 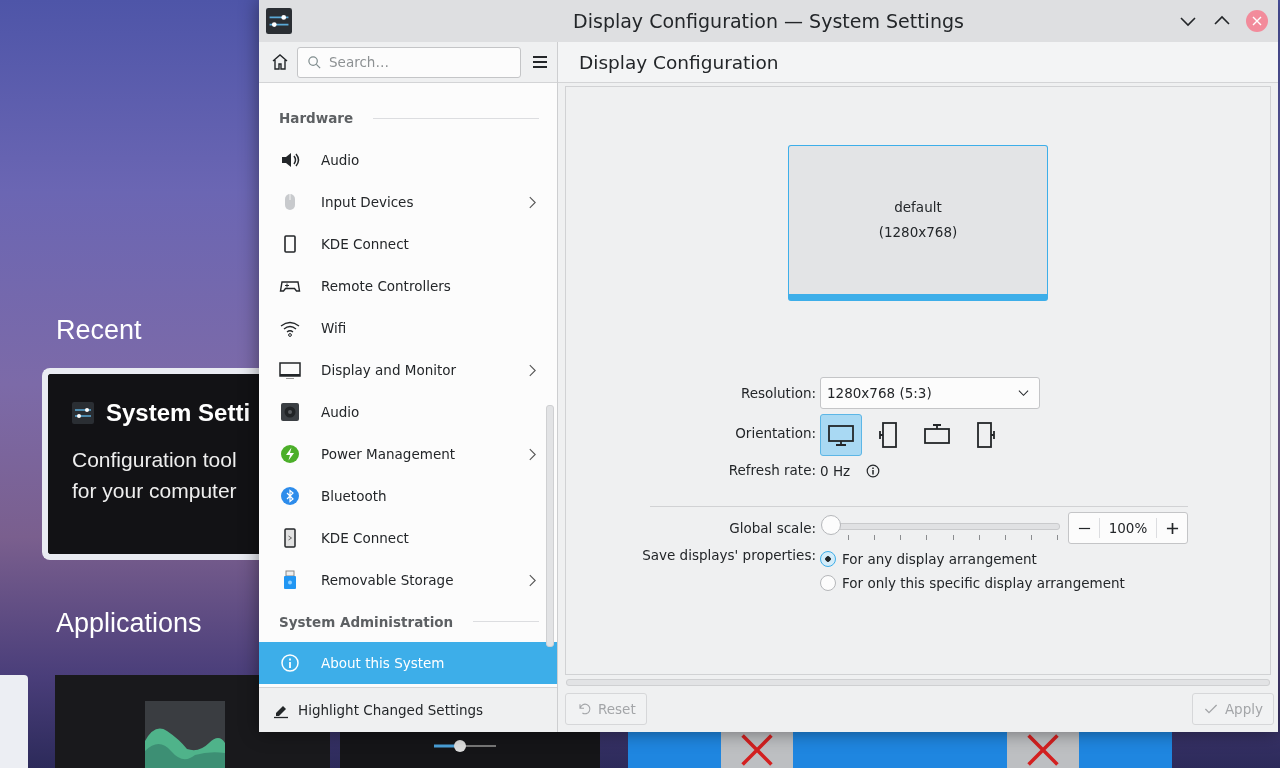 I want to click on app-title: System Setti, so click(x=178, y=413).